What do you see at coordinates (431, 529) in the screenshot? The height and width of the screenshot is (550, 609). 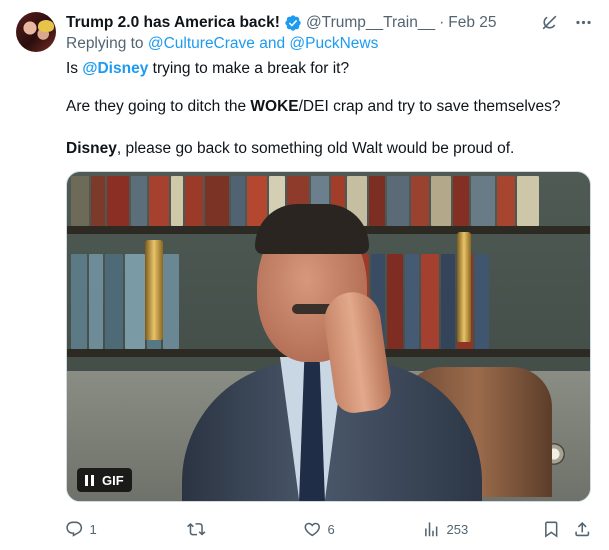 I see `analytics-icon` at bounding box center [431, 529].